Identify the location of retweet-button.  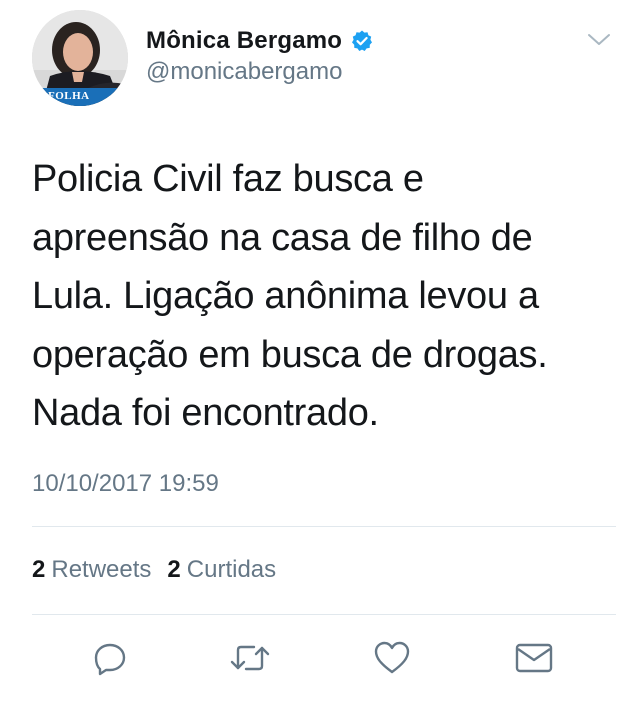
(250, 658).